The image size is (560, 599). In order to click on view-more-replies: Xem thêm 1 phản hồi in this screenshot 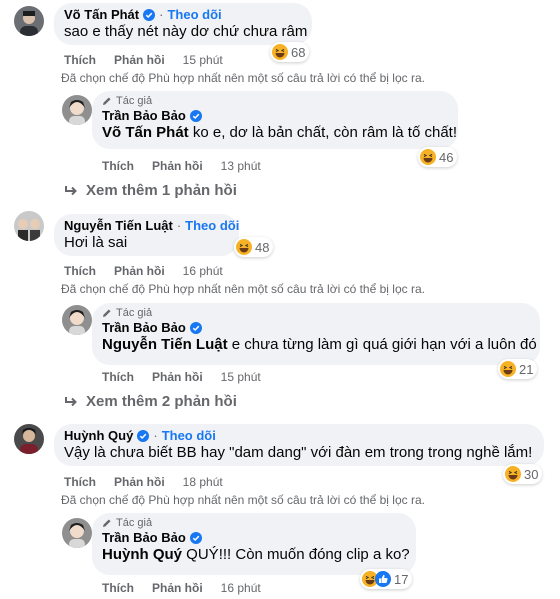, I will do `click(150, 190)`.